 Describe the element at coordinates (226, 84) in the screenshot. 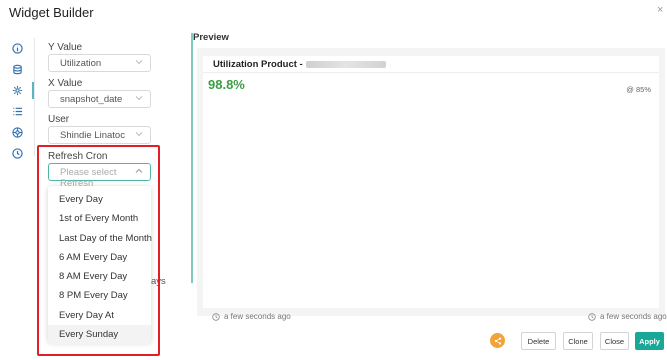

I see `widget-value: 98.8%` at that location.